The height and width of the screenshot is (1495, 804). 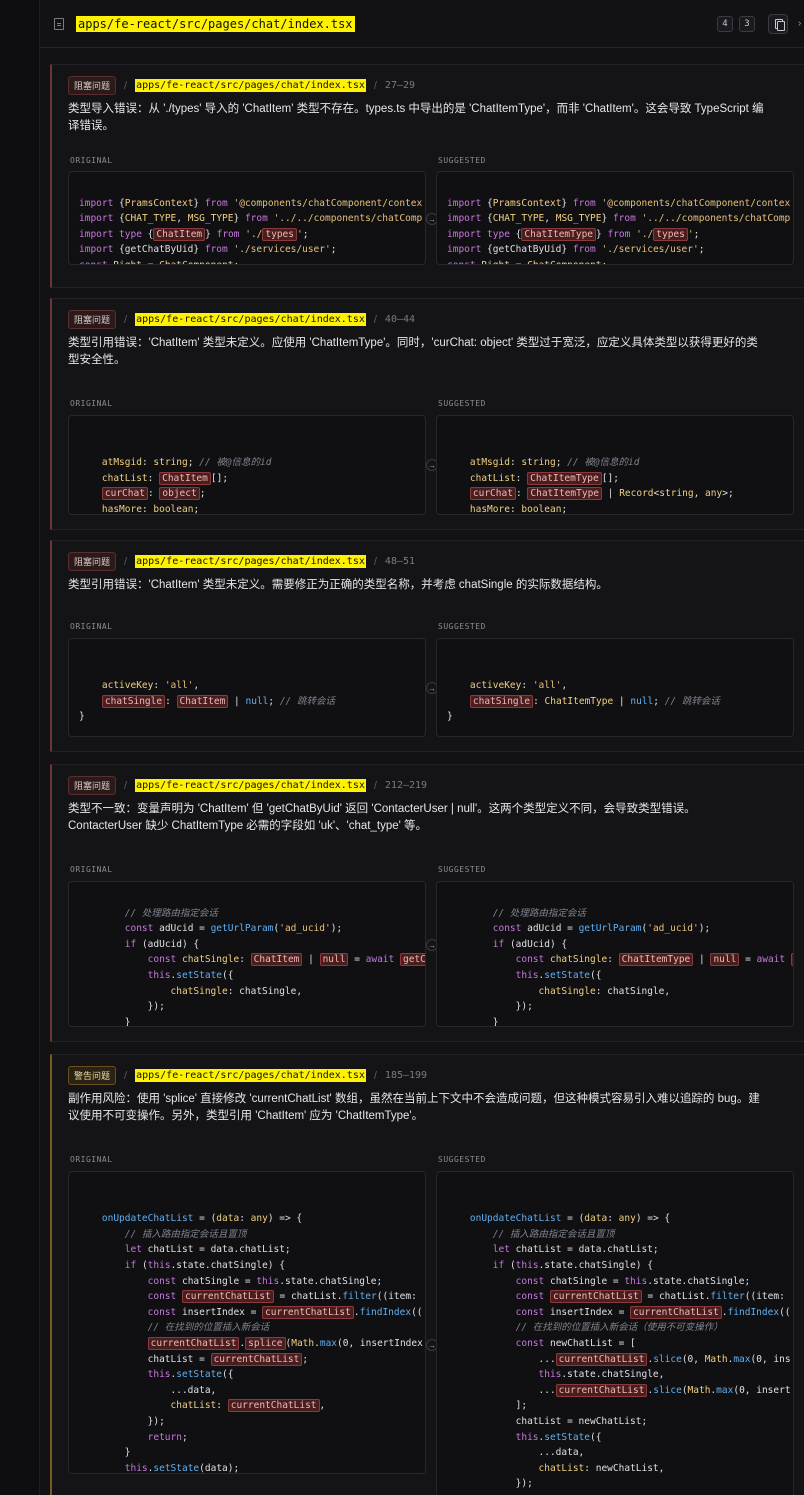 What do you see at coordinates (518, 686) in the screenshot?
I see `code-line: activeKey: 'all',` at bounding box center [518, 686].